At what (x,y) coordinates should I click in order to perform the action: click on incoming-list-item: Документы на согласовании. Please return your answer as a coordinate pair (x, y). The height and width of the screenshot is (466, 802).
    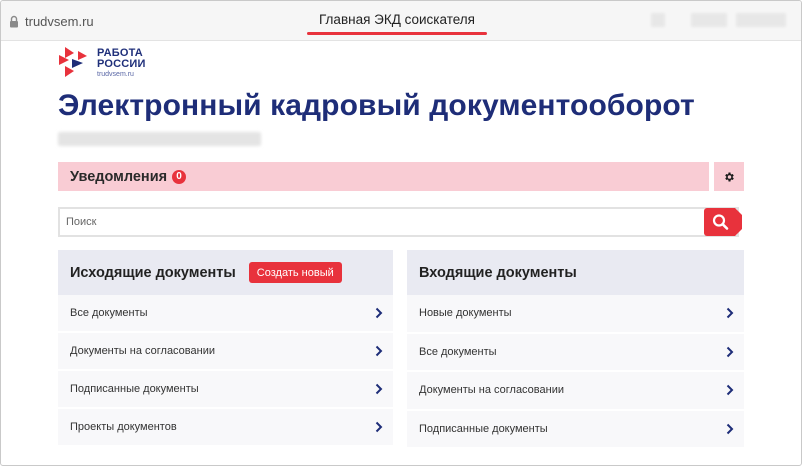
    Looking at the image, I should click on (575, 391).